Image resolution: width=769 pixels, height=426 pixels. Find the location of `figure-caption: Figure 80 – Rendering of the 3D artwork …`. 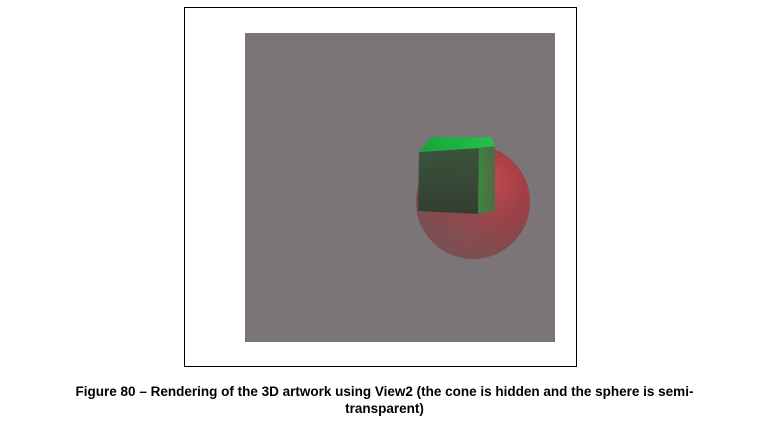

figure-caption: Figure 80 – Rendering of the 3D artwork … is located at coordinates (384, 400).